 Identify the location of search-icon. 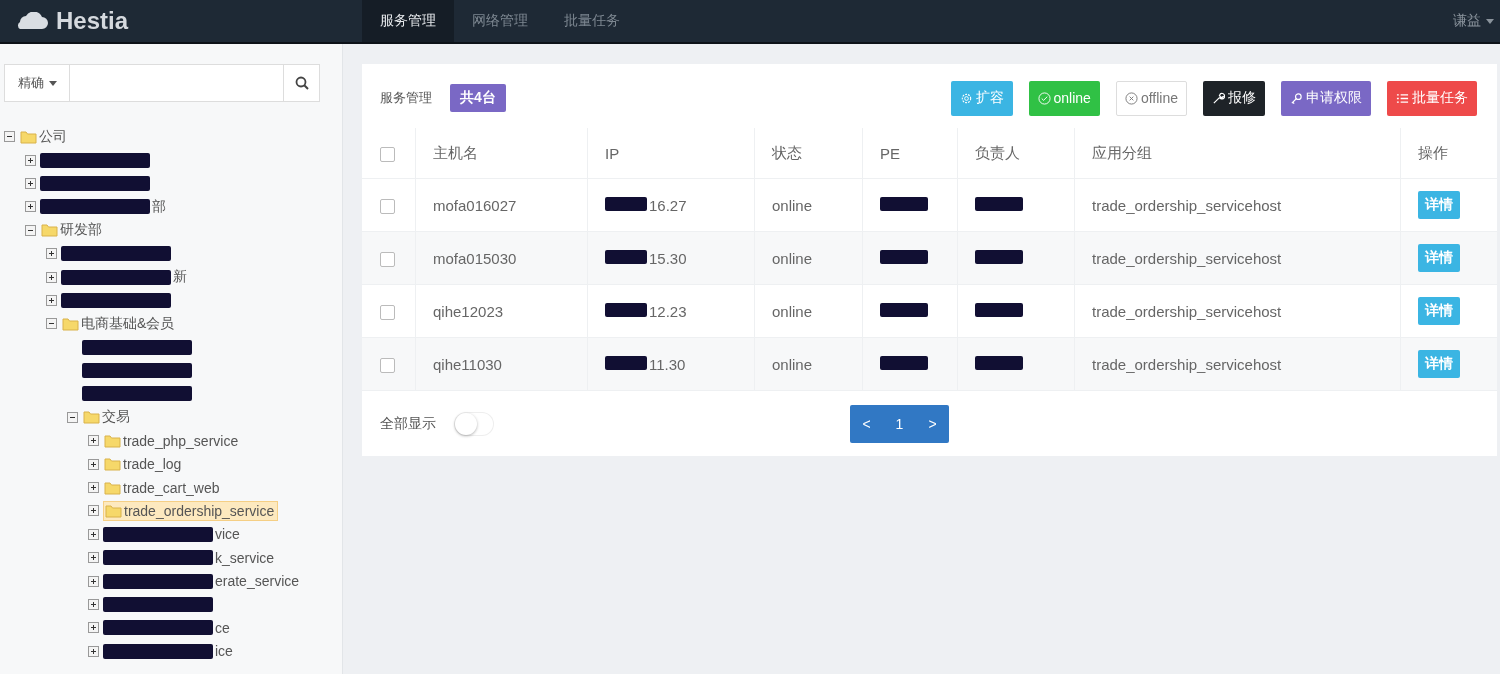
(301, 83).